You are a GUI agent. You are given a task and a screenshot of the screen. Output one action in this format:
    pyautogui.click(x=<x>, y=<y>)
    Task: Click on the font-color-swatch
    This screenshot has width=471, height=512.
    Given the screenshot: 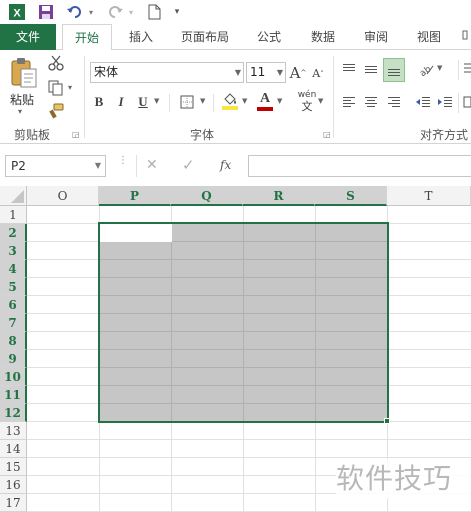 What is the action you would take?
    pyautogui.click(x=265, y=109)
    